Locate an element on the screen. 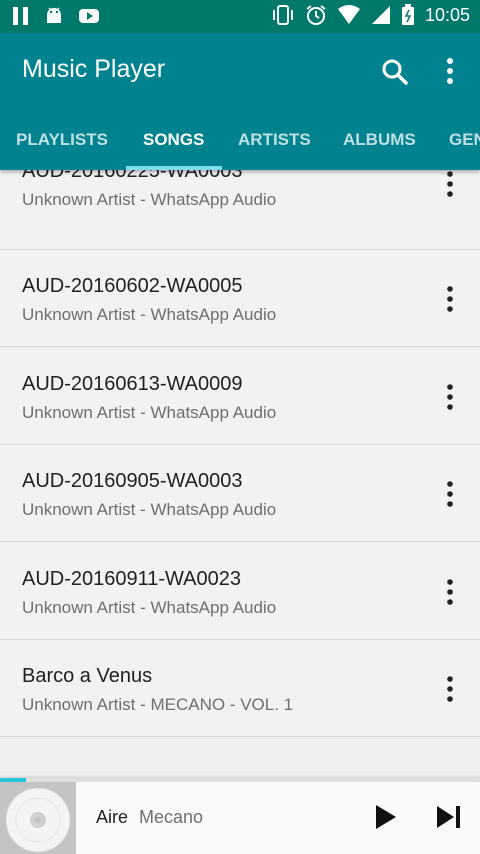  tab-playlists: PLAYLISTS is located at coordinates (62, 145).